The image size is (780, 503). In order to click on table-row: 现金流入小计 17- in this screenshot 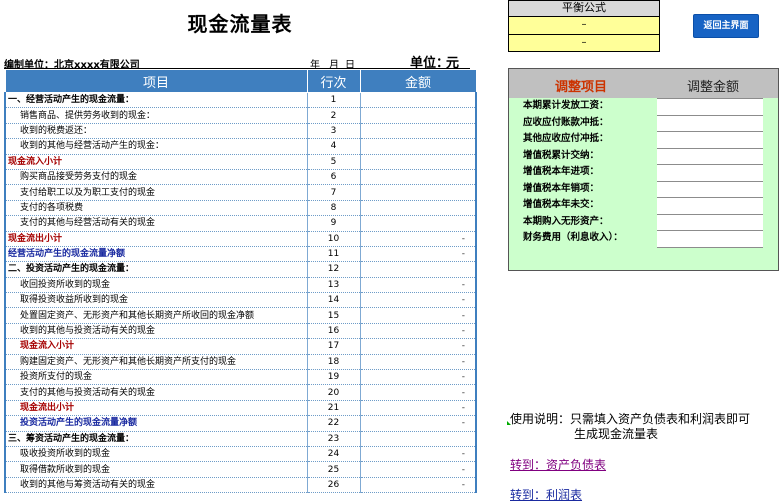, I will do `click(240, 346)`.